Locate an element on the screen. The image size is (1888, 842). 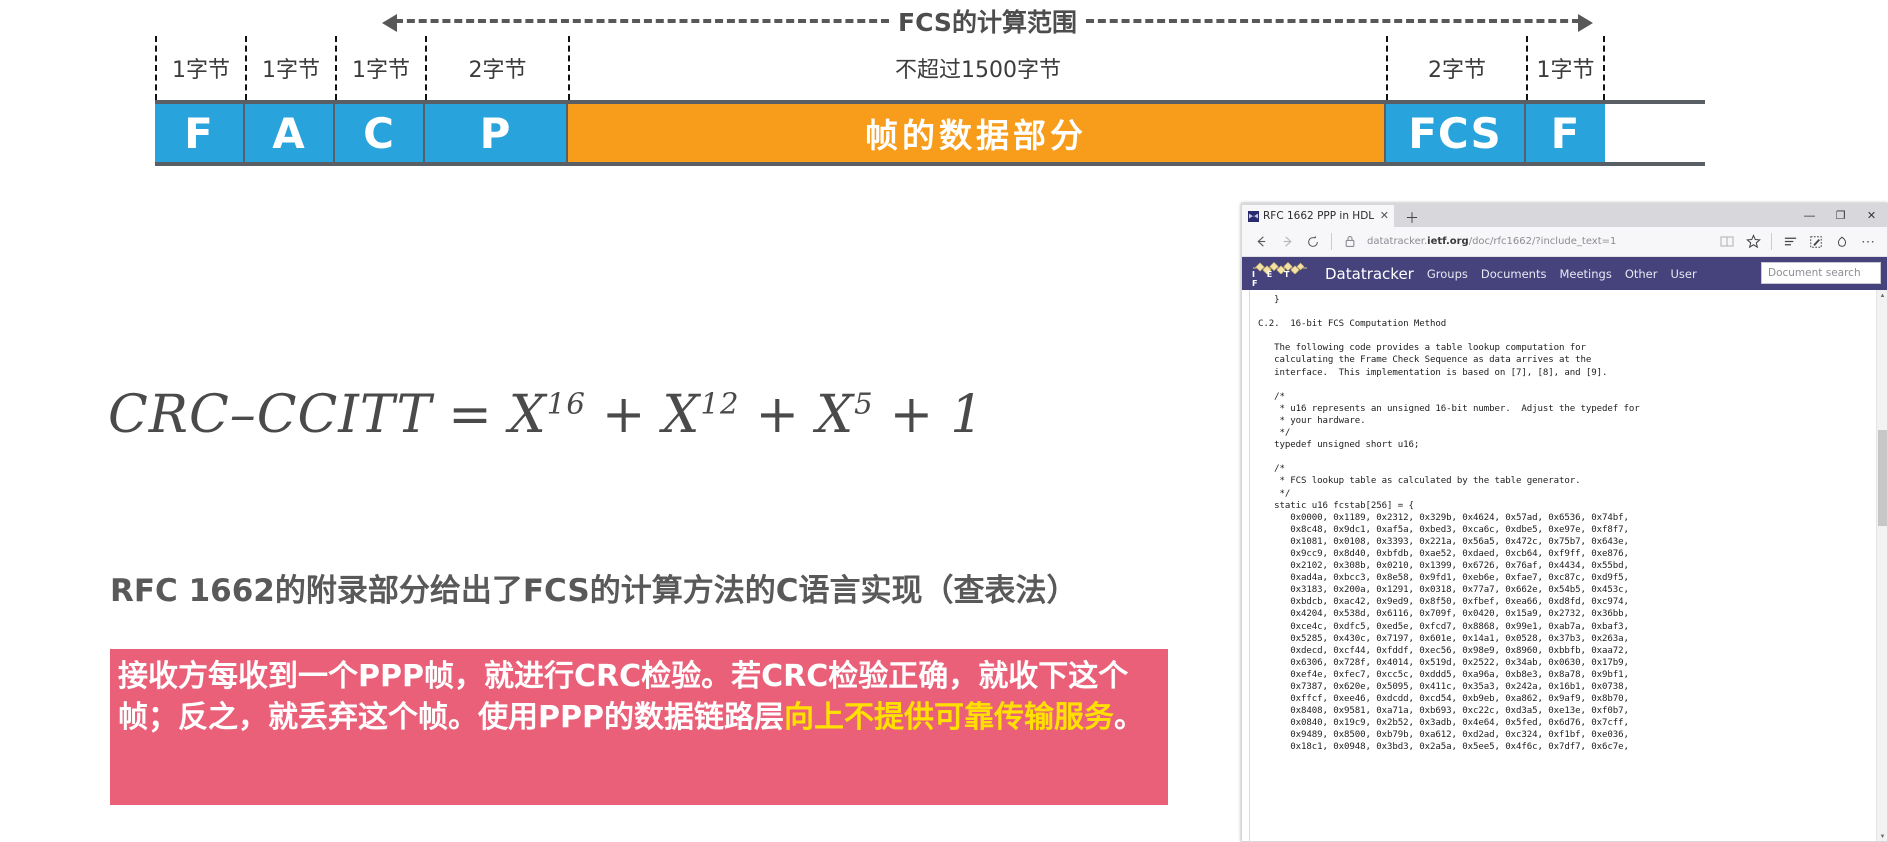
field-control: C is located at coordinates (380, 133).